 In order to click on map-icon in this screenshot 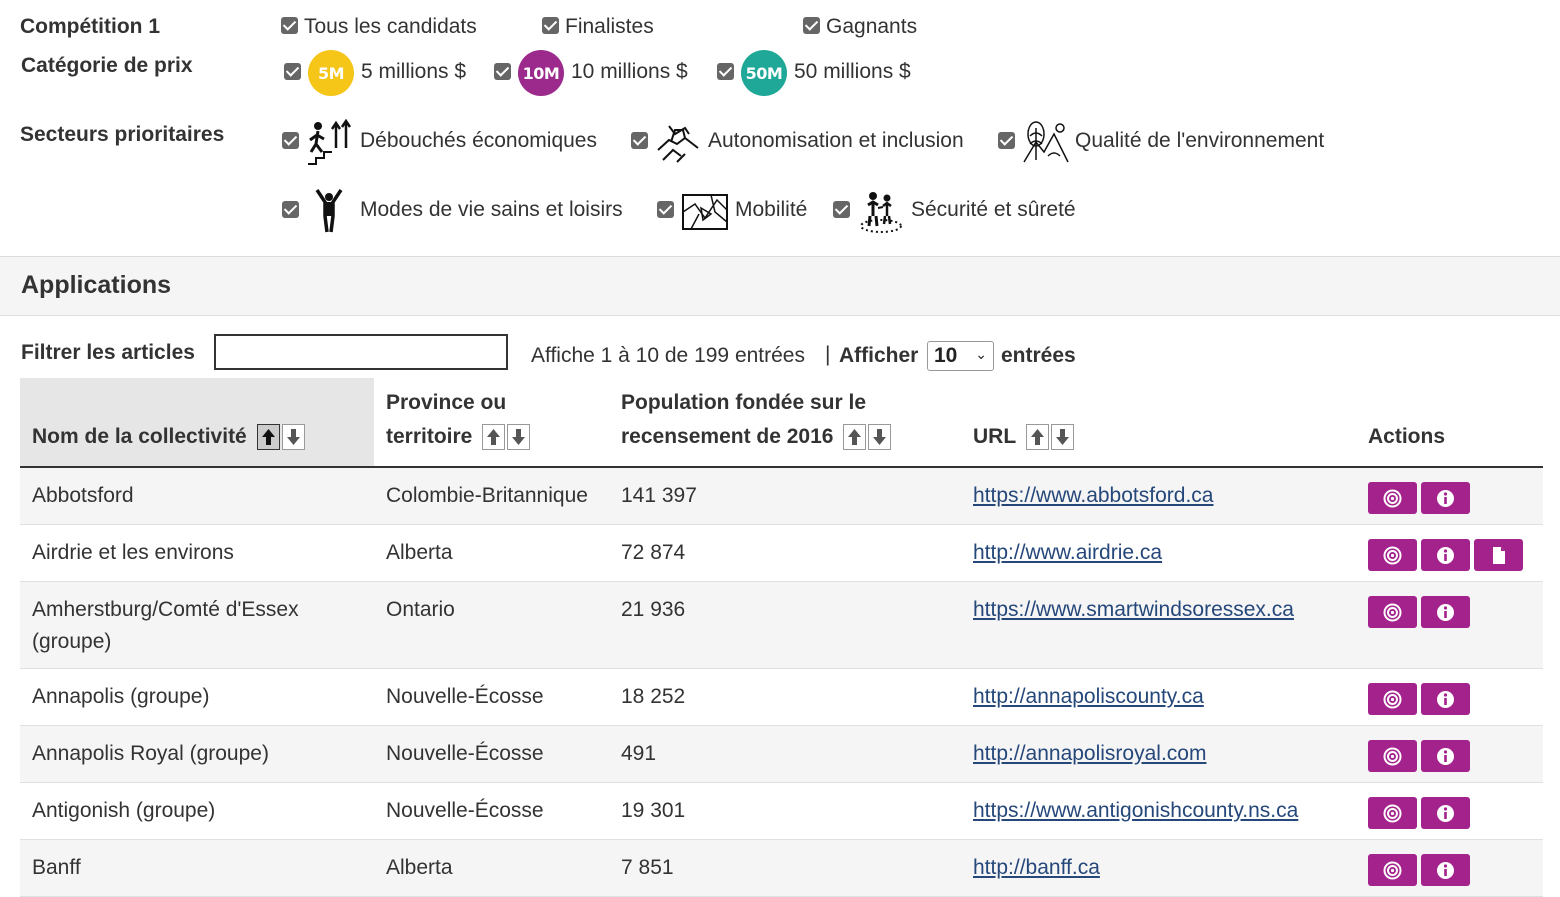, I will do `click(705, 212)`.